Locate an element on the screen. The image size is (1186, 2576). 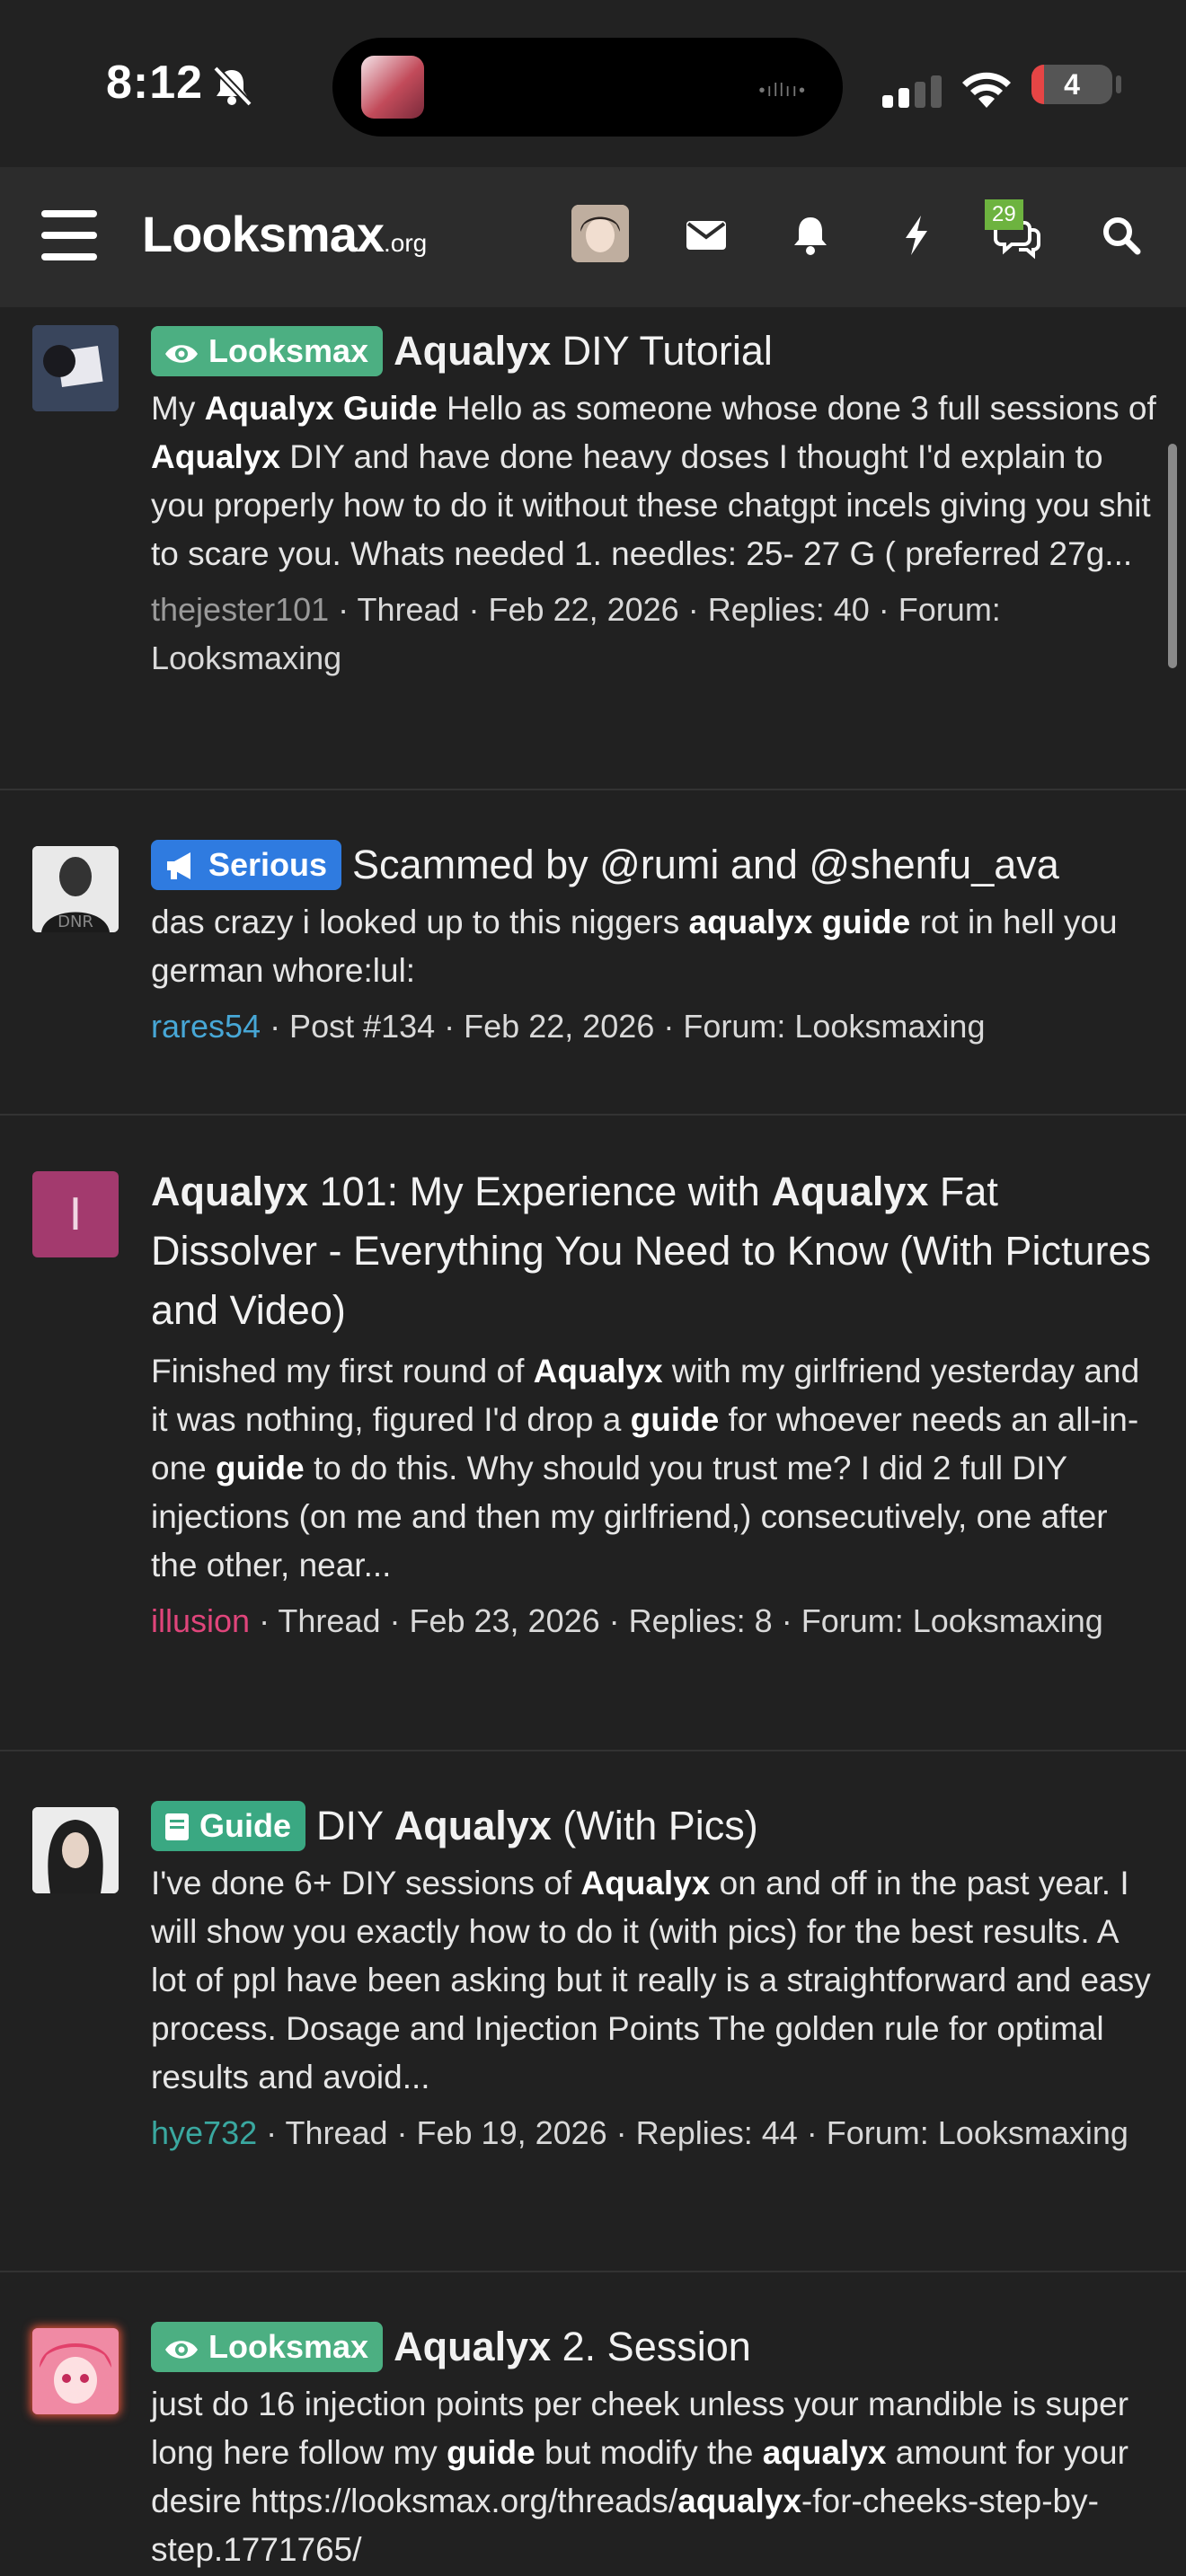
author-avatar: DNR is located at coordinates (75, 889).